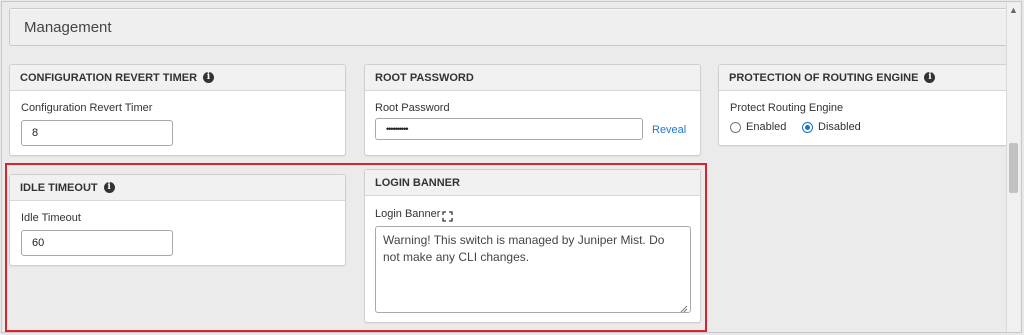 The height and width of the screenshot is (335, 1024). I want to click on disabled-radio, so click(807, 127).